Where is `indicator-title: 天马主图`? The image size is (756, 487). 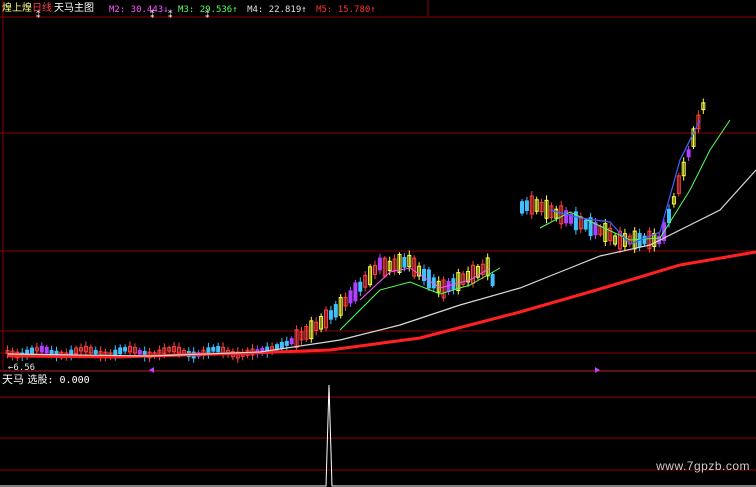 indicator-title: 天马主图 is located at coordinates (74, 8).